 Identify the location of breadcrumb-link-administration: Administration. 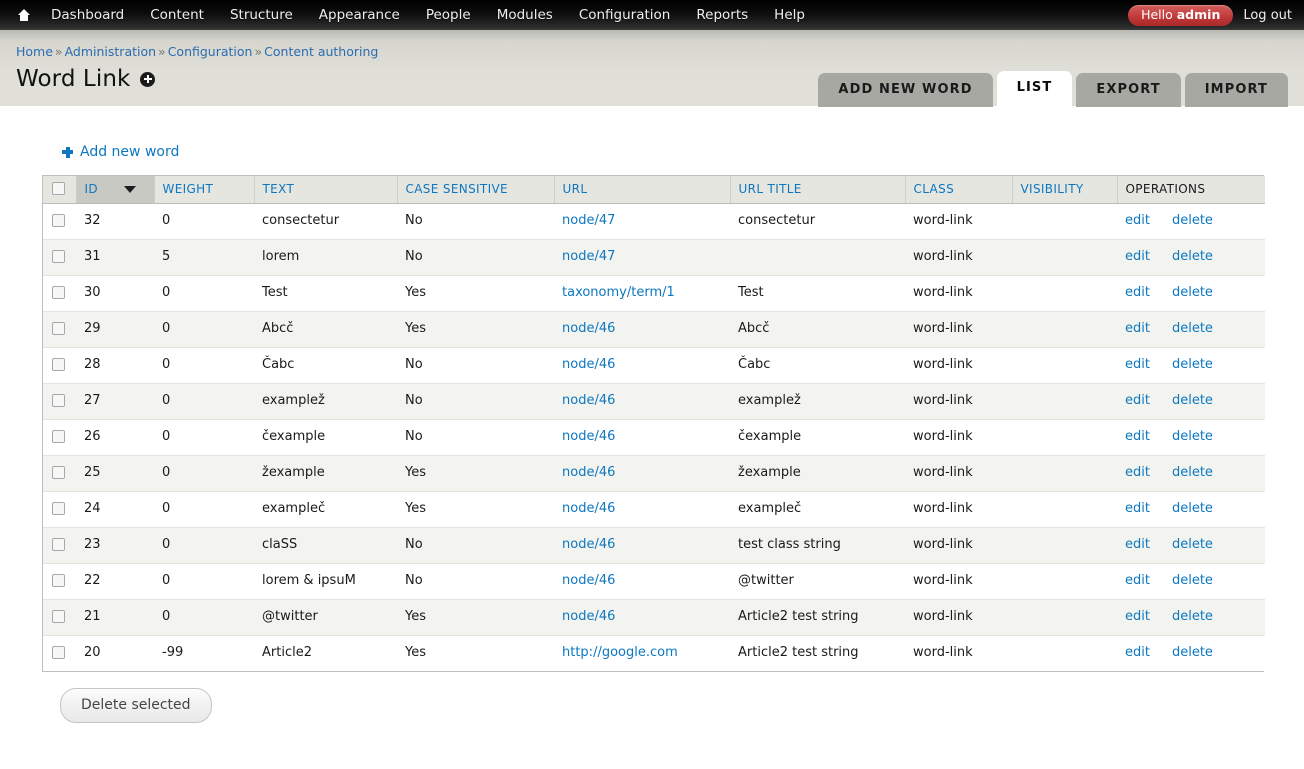
(110, 51).